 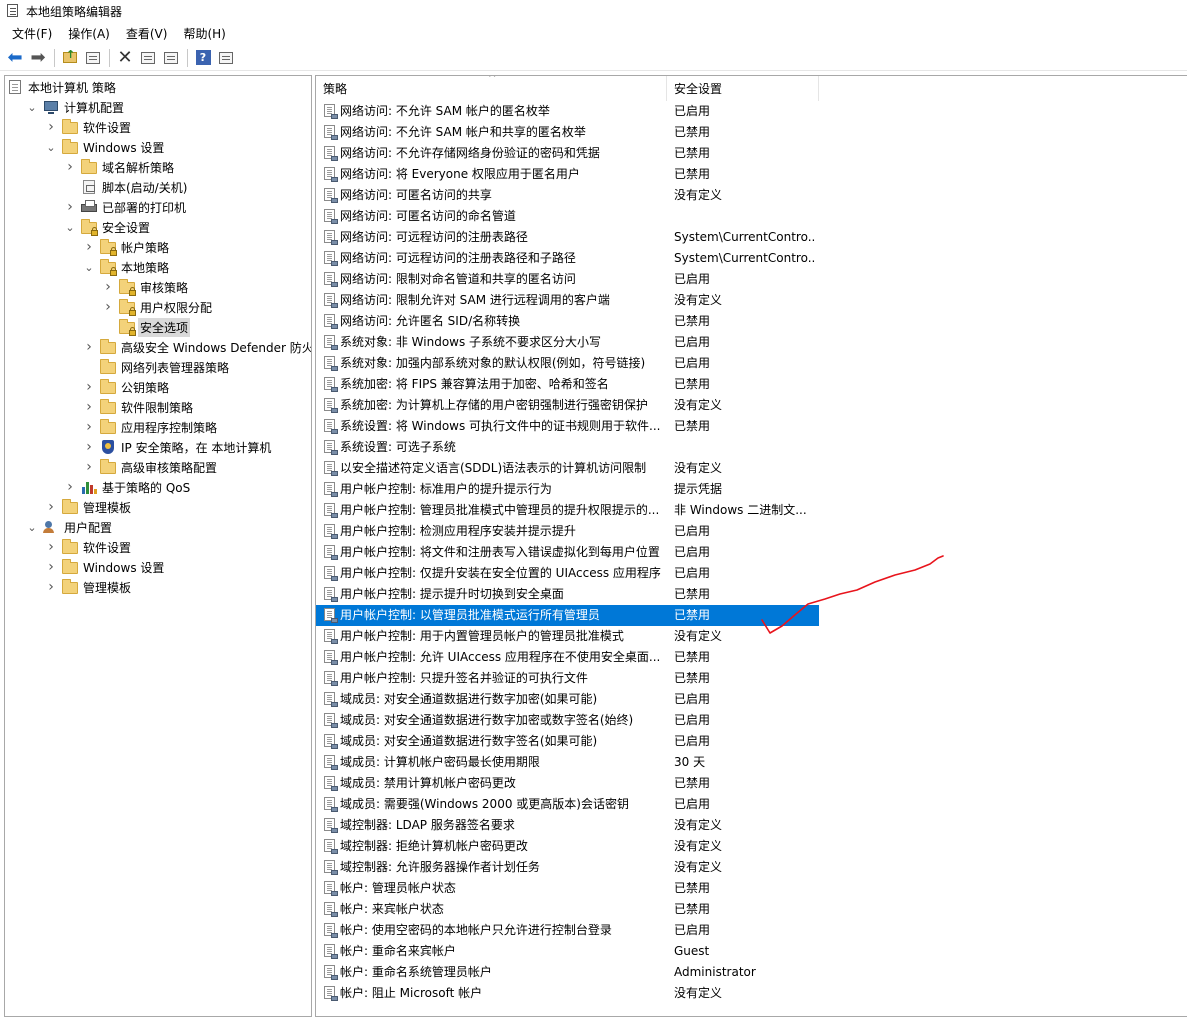 What do you see at coordinates (567, 342) in the screenshot?
I see `policy-row: 系统对象: 非 Windows 子系统不要求区分大小写 已启用` at bounding box center [567, 342].